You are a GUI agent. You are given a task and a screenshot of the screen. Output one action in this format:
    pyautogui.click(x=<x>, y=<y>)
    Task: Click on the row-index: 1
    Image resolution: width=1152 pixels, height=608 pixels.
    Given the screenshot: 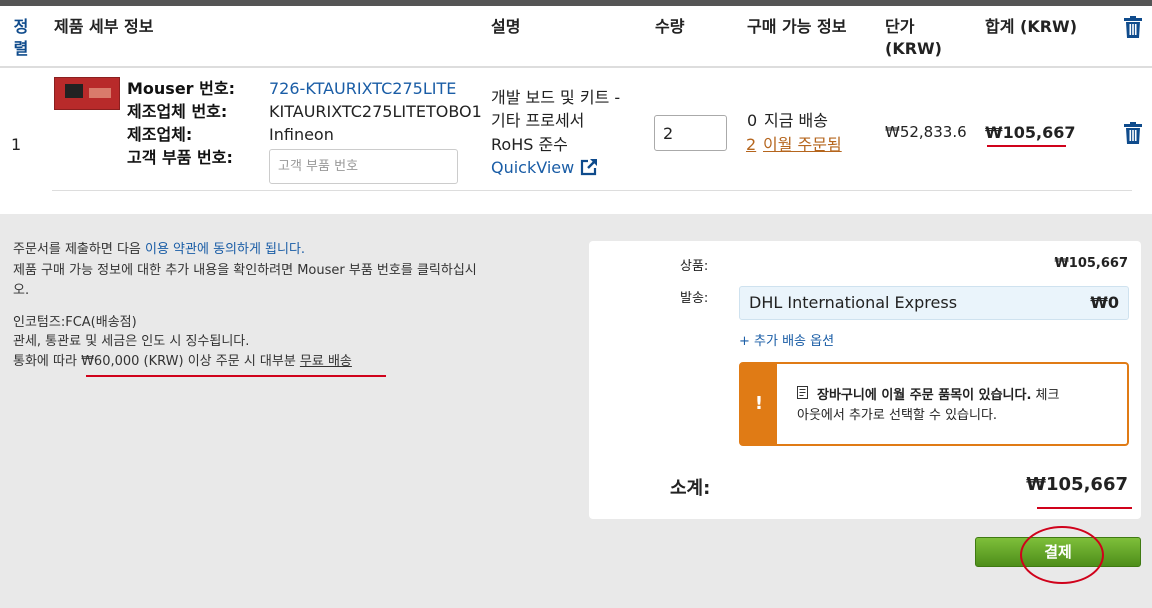 What is the action you would take?
    pyautogui.click(x=16, y=144)
    